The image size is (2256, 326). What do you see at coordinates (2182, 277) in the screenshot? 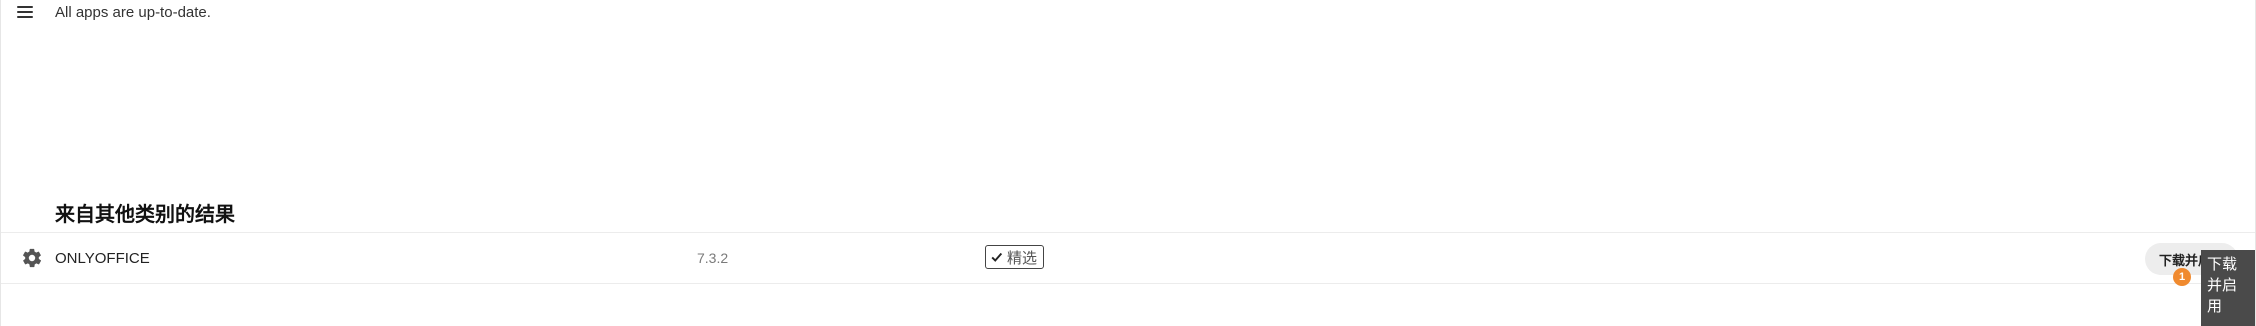
I see `notification-badge: 1` at bounding box center [2182, 277].